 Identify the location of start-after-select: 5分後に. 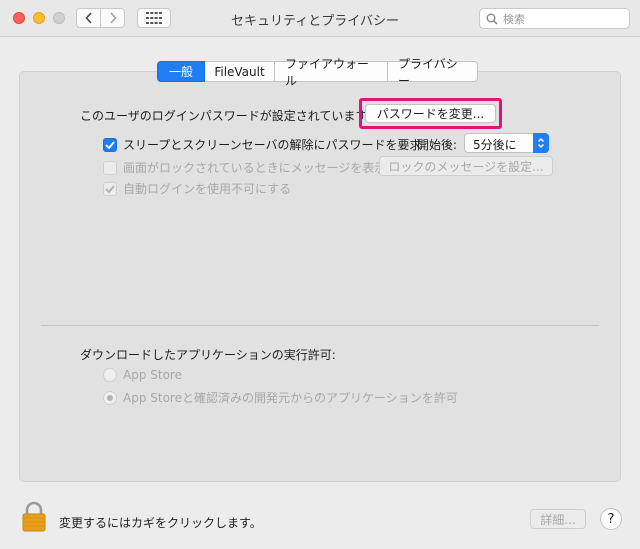
(506, 143).